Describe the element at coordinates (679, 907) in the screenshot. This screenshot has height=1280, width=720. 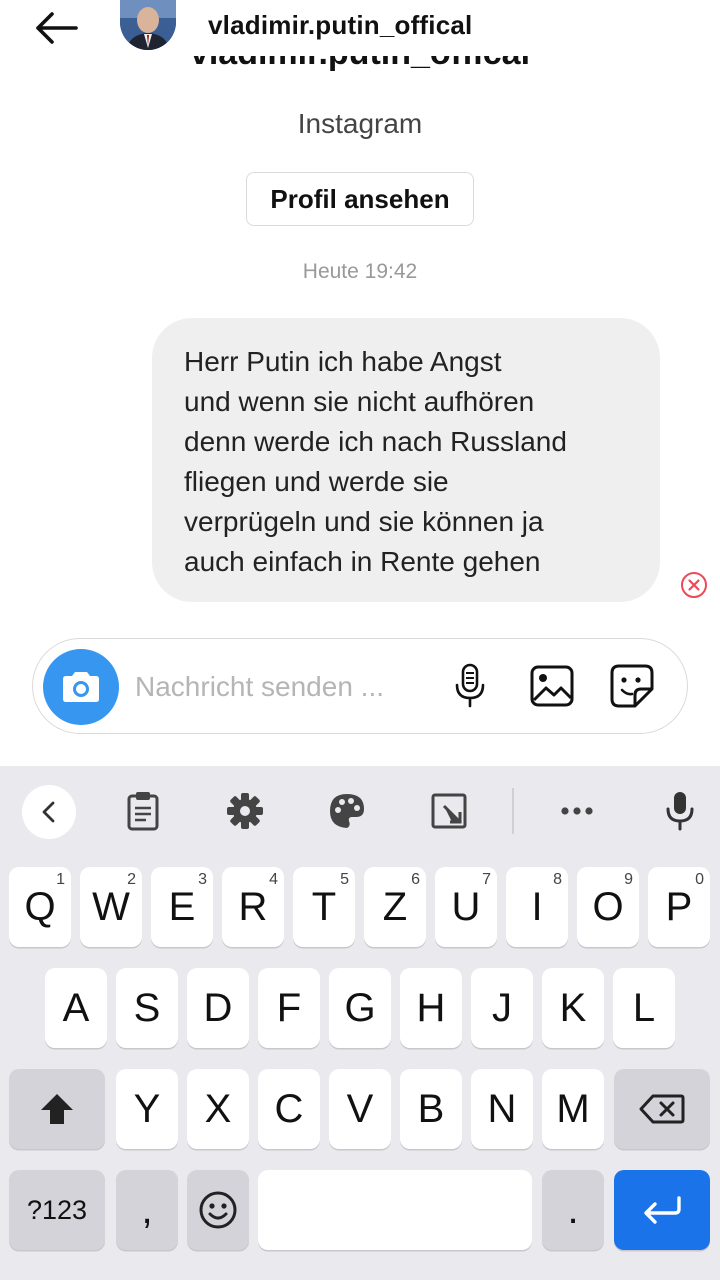
I see `key-p: P0` at that location.